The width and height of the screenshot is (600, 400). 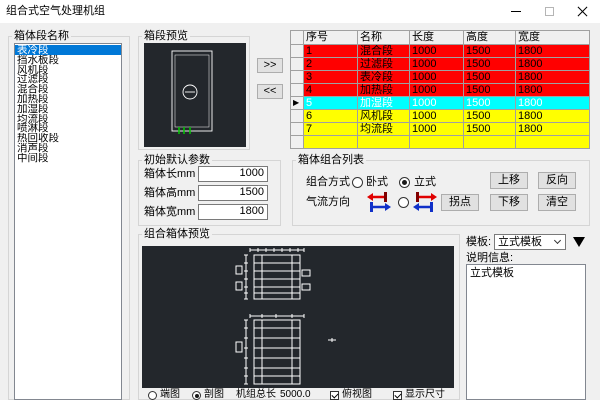 I want to click on clear-button: 清空, so click(x=557, y=202).